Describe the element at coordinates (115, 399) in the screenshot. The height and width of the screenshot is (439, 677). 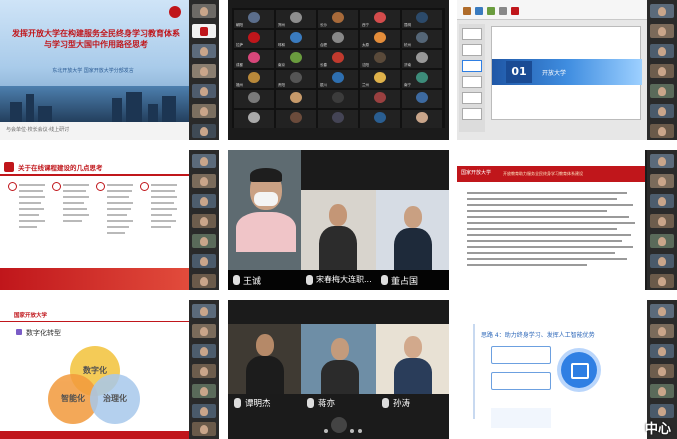
I see `venn-circle: 治理化` at that location.